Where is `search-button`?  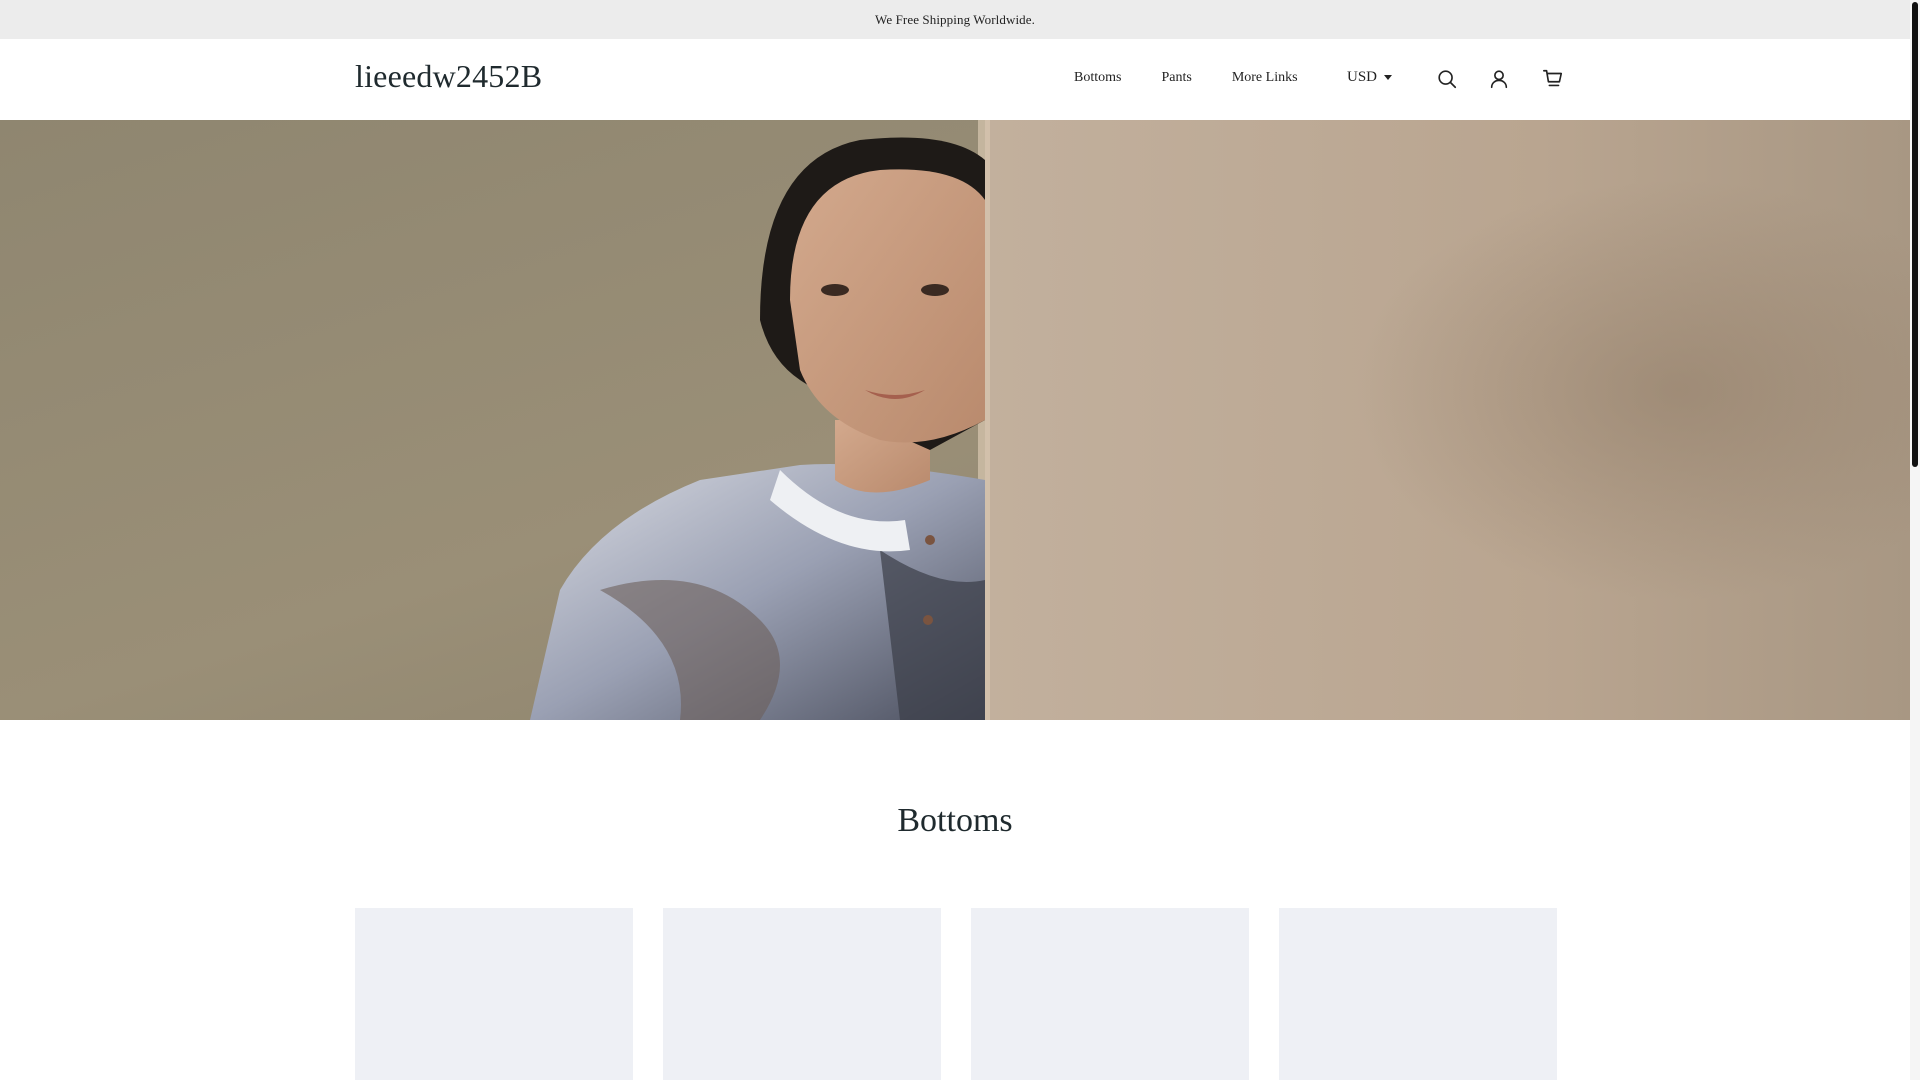
search-button is located at coordinates (1447, 79).